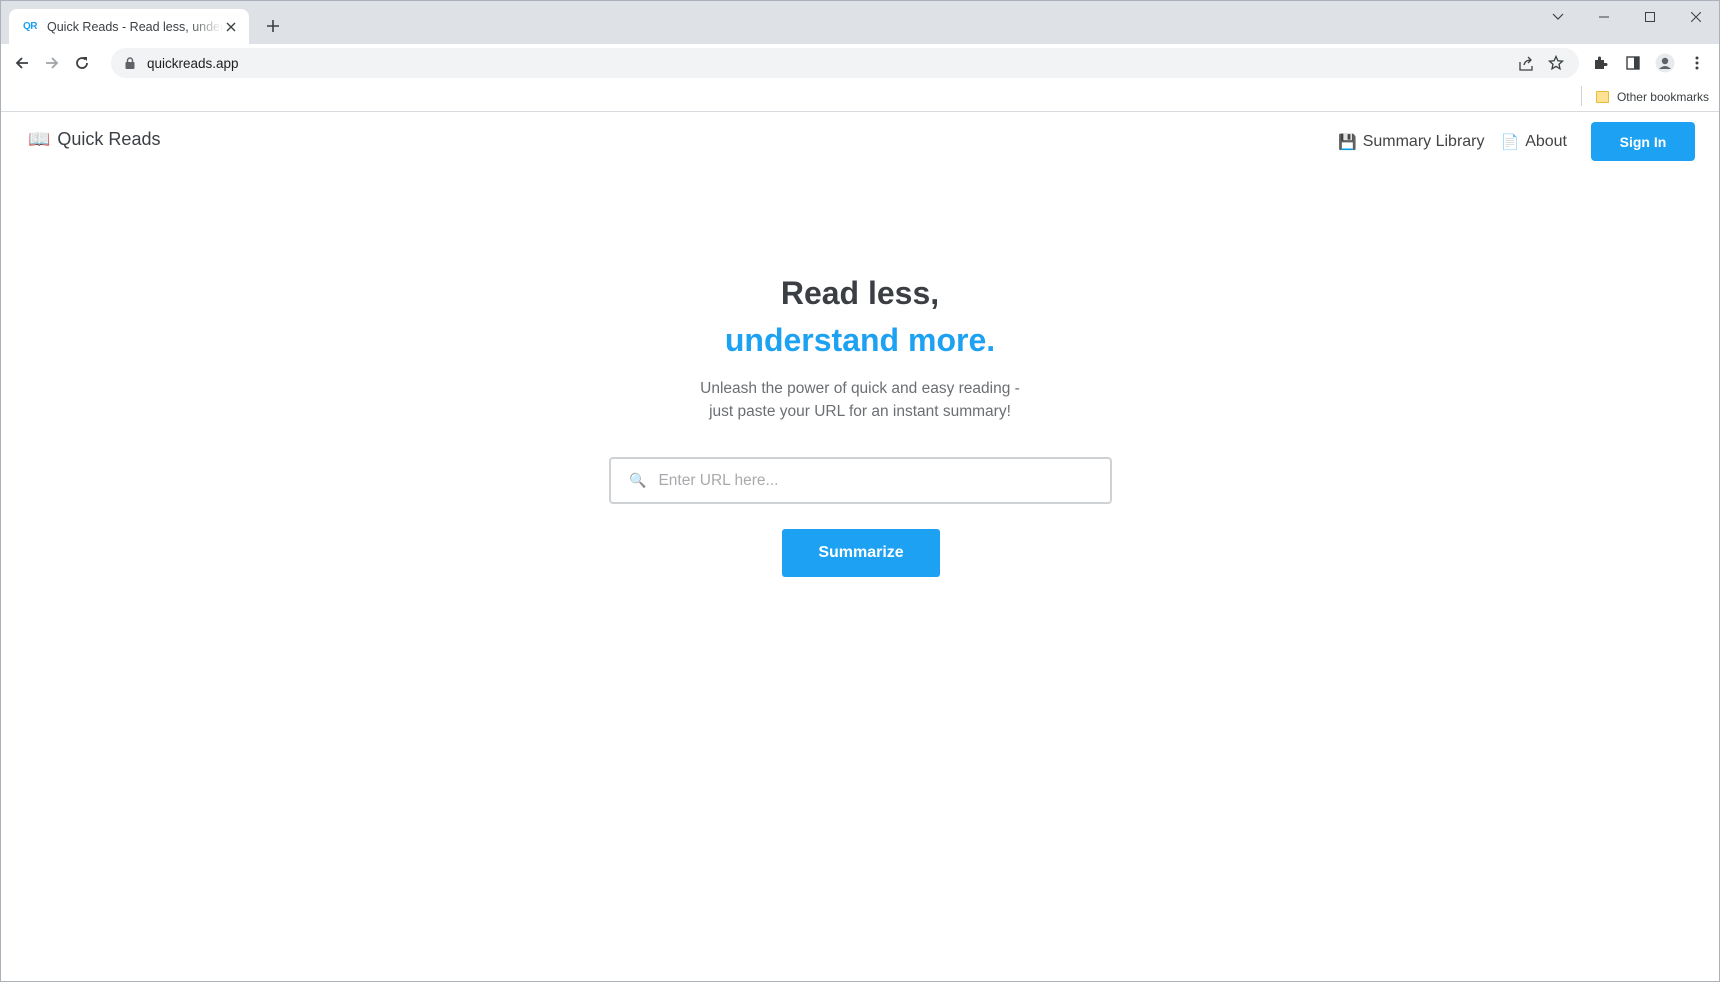  Describe the element at coordinates (1347, 142) in the screenshot. I see `floppy-disk-icon: 💾` at that location.